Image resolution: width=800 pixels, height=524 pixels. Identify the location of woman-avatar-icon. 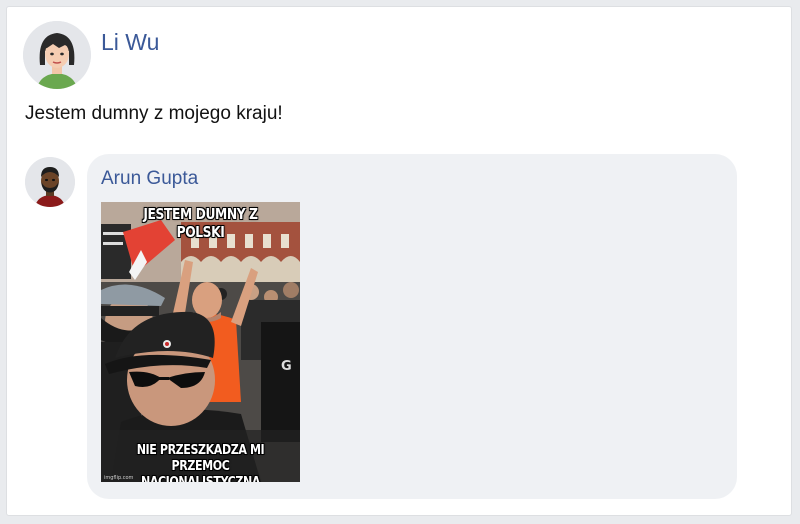
(57, 55).